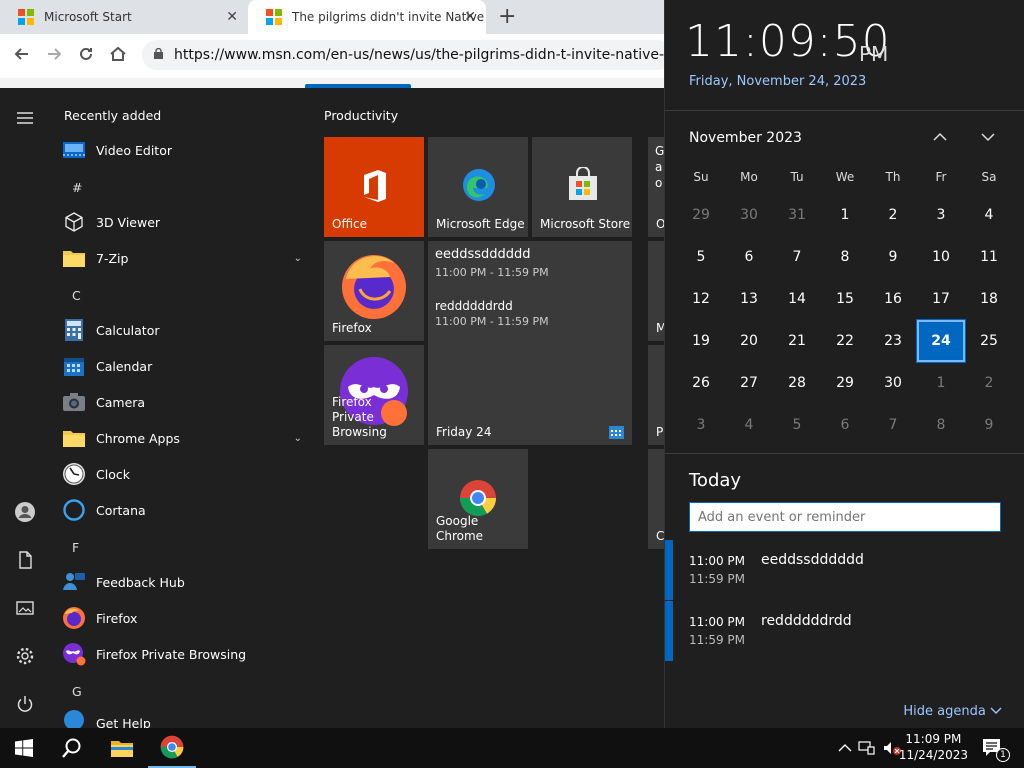 The image size is (1024, 768). Describe the element at coordinates (187, 582) in the screenshot. I see `app-feedback-hub: Feedback Hub` at that location.